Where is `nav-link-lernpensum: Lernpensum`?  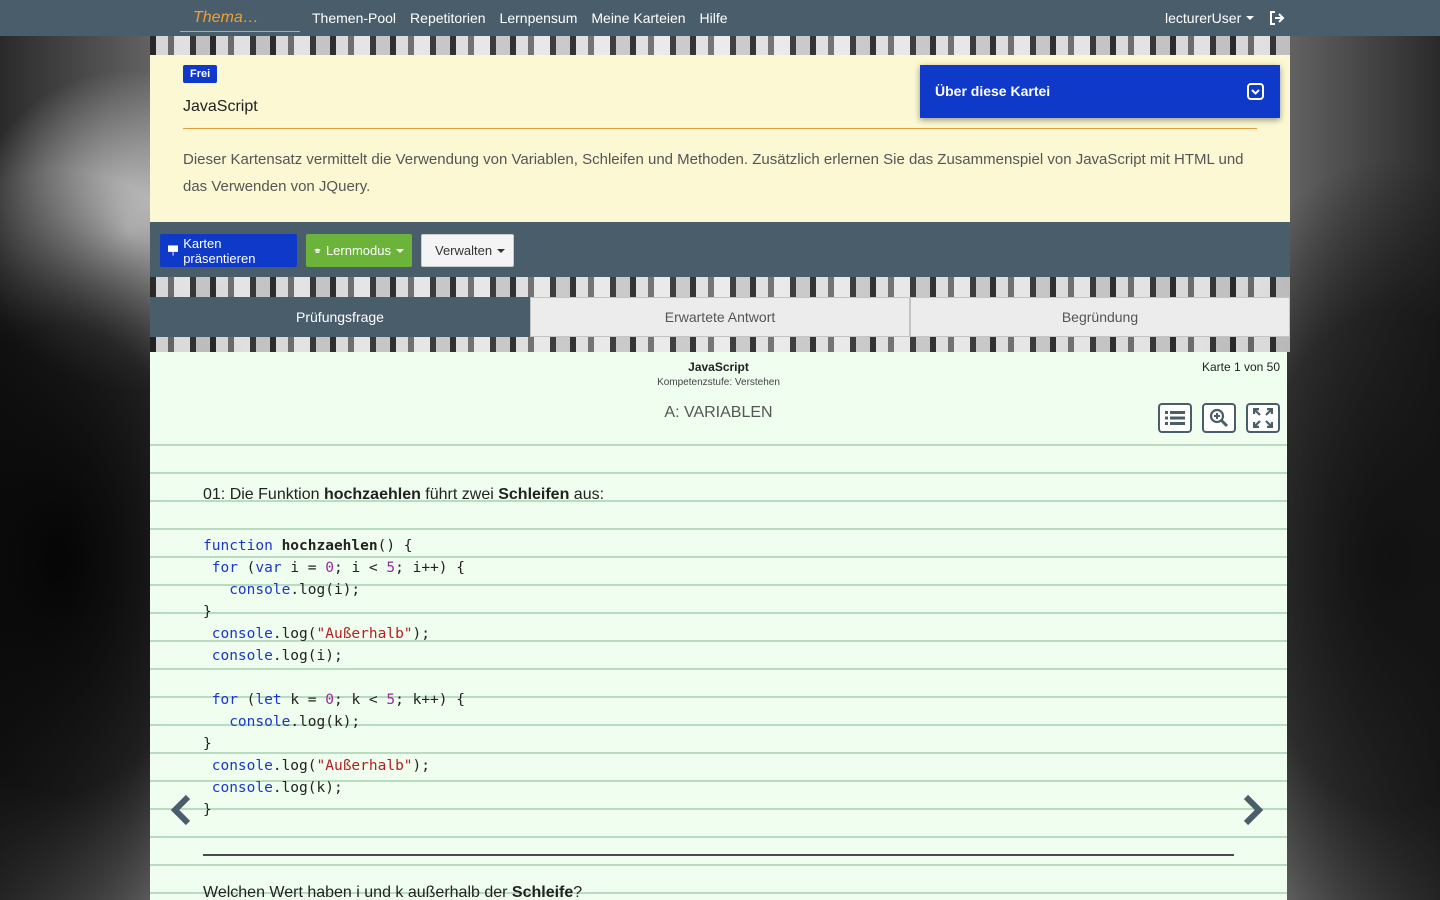 nav-link-lernpensum: Lernpensum is located at coordinates (539, 18).